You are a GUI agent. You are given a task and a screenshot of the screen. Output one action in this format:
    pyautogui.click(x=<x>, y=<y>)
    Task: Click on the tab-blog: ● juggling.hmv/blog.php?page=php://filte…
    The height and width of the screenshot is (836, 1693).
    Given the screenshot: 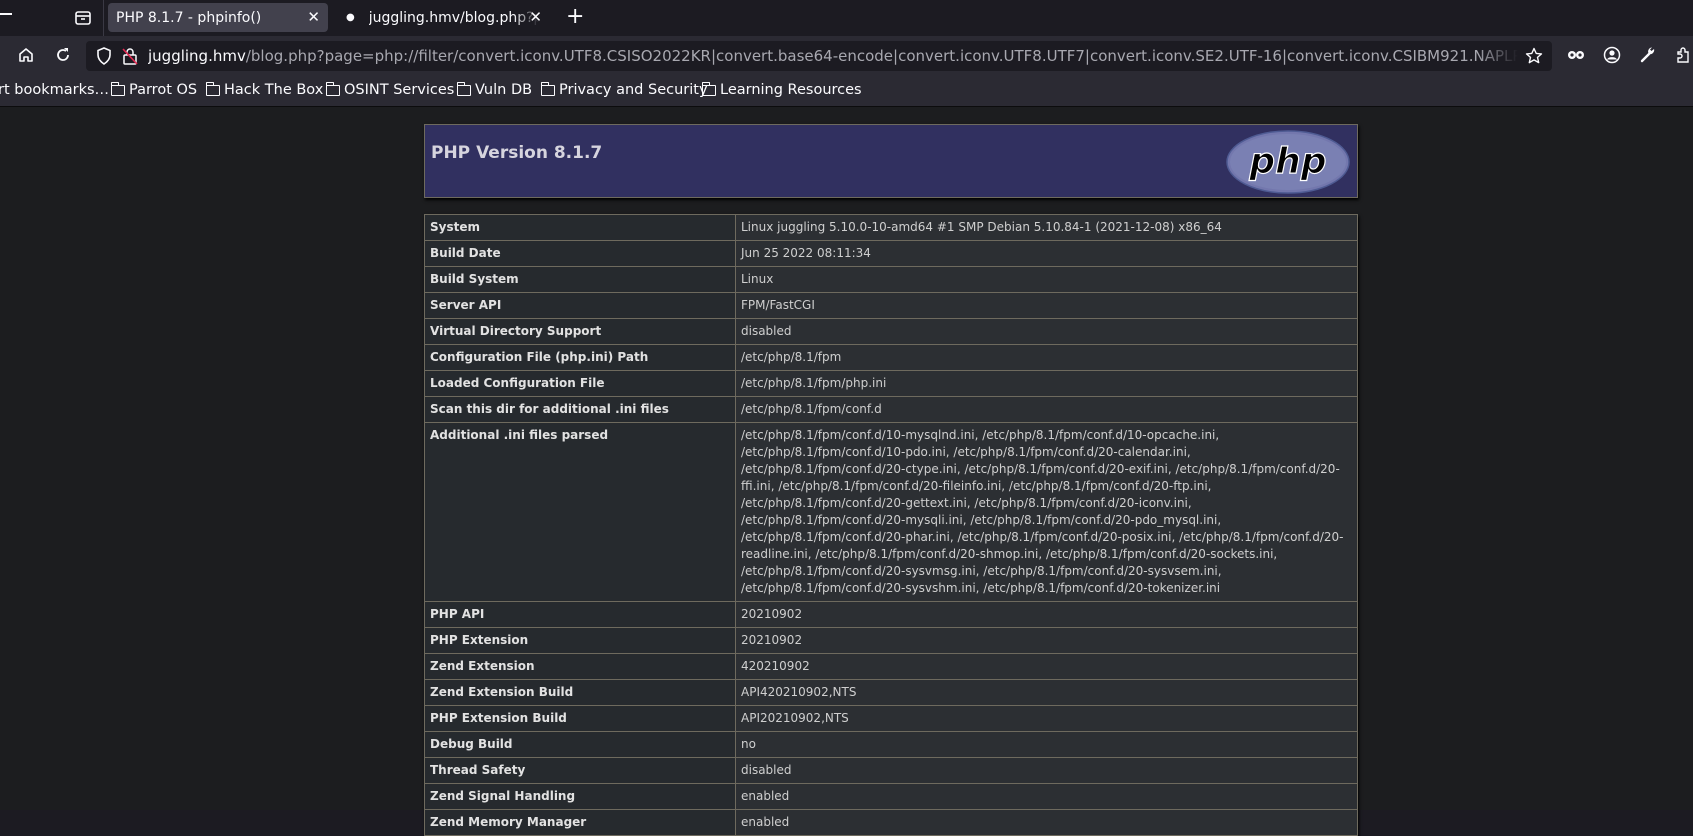 What is the action you would take?
    pyautogui.click(x=440, y=17)
    